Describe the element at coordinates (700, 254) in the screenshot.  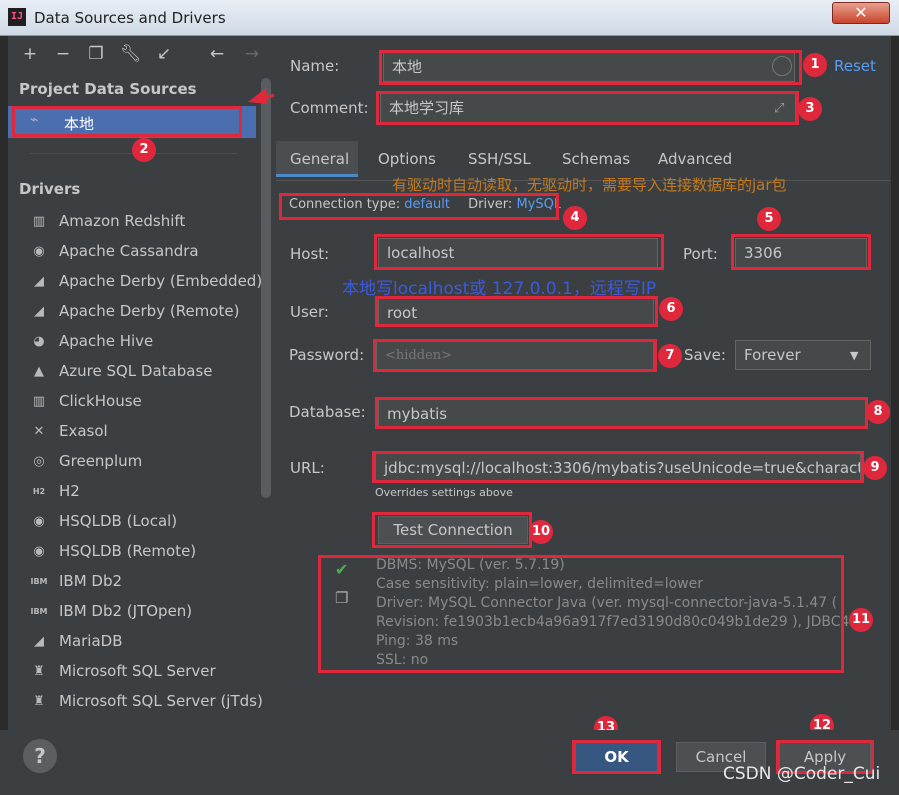
I see `port-label: Port:` at that location.